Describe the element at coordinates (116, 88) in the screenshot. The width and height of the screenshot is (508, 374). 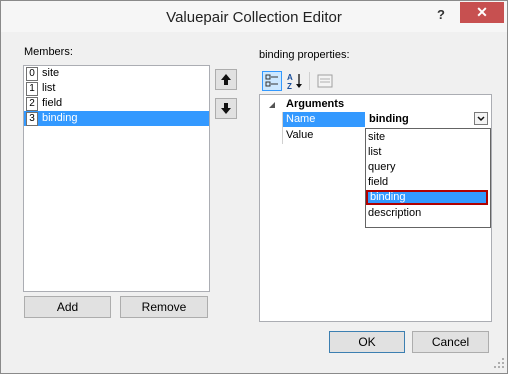
I see `list-item: 1 list` at that location.